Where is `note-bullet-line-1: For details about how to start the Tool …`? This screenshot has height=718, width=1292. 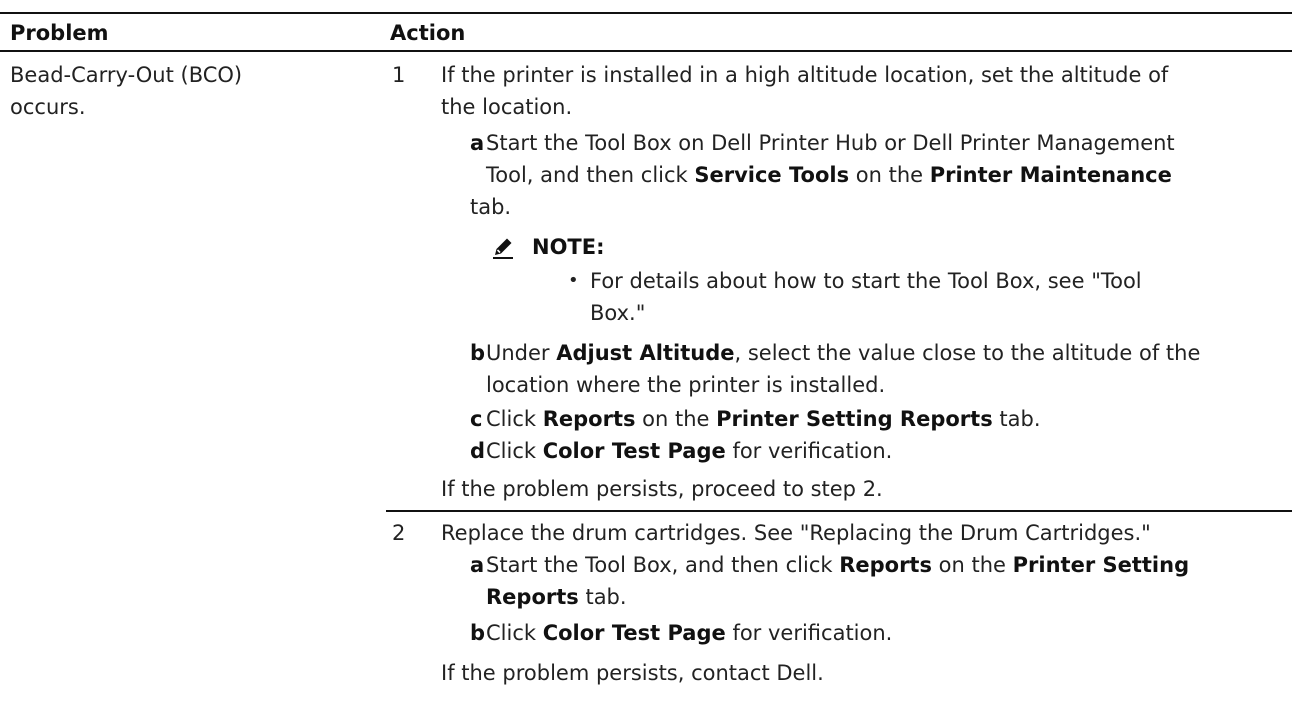 note-bullet-line-1: For details about how to start the Tool … is located at coordinates (866, 281).